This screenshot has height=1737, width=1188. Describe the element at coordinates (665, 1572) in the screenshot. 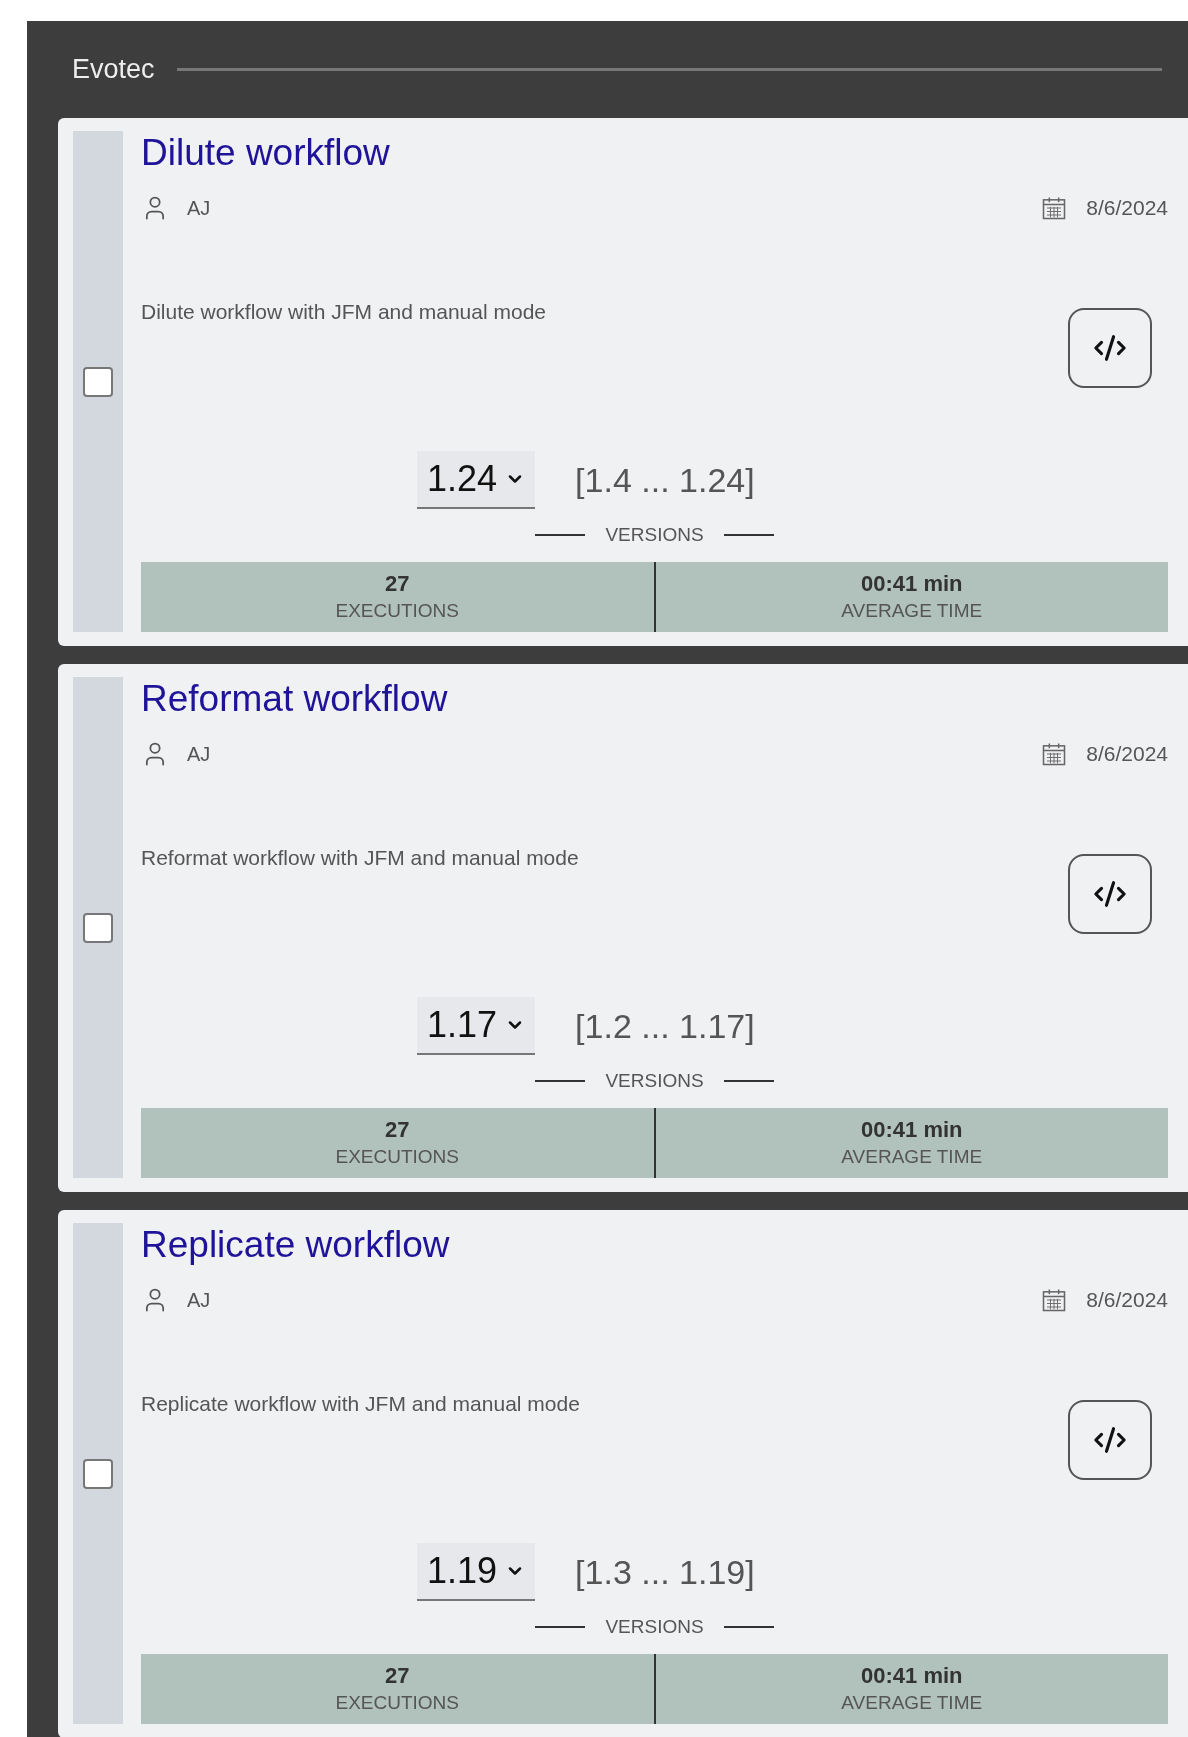

I see `version-range: [1.3 ... 1.19]` at that location.